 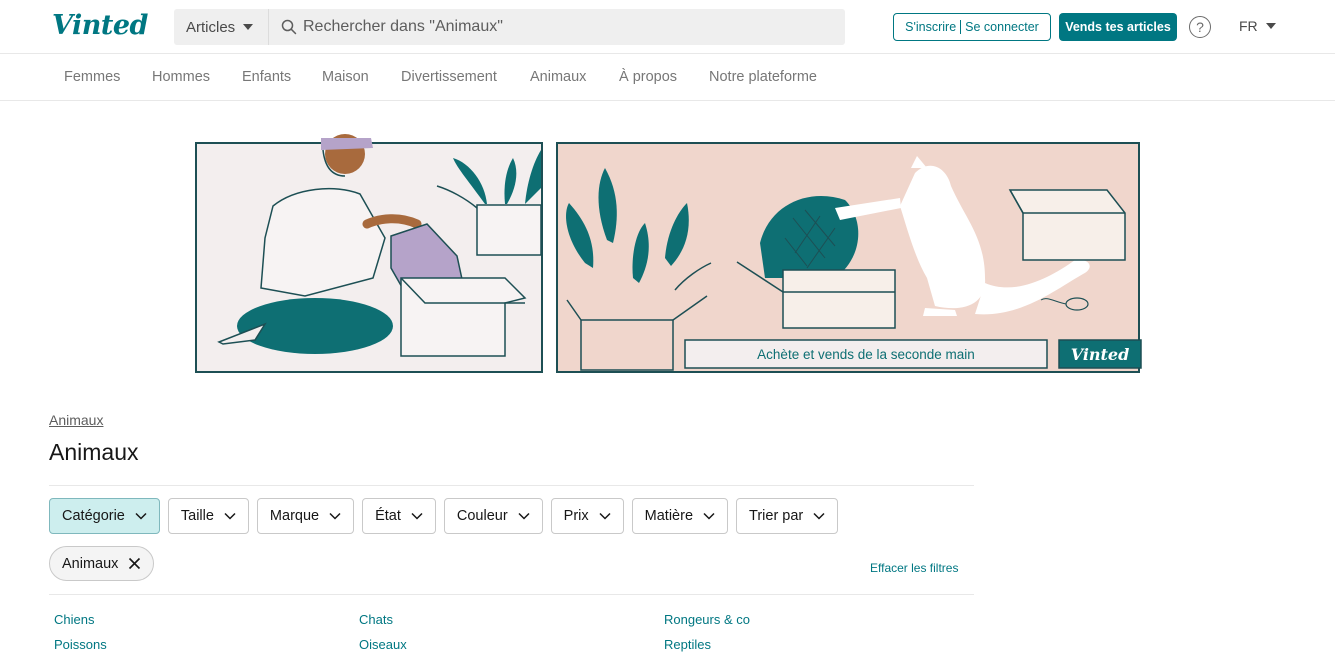 I want to click on category-link-chiens: Chiens, so click(x=74, y=619).